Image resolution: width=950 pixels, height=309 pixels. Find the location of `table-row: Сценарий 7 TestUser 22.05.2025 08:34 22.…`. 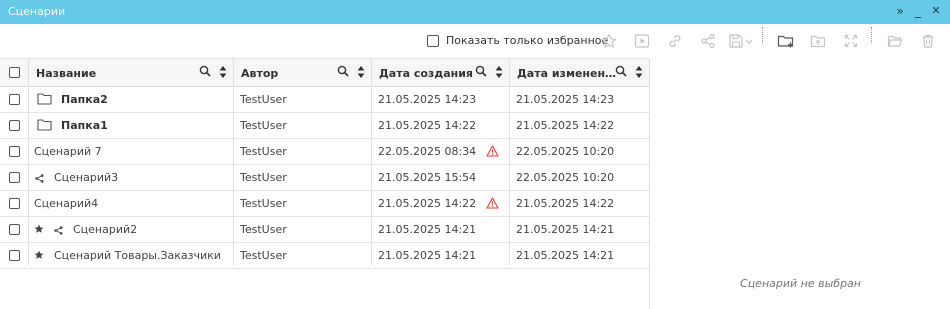

table-row: Сценарий 7 TestUser 22.05.2025 08:34 22.… is located at coordinates (324, 152).